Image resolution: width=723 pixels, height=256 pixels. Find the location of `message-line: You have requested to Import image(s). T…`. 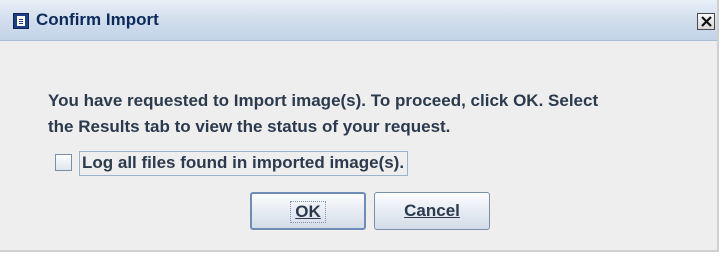

message-line: You have requested to Import image(s). T… is located at coordinates (323, 100).